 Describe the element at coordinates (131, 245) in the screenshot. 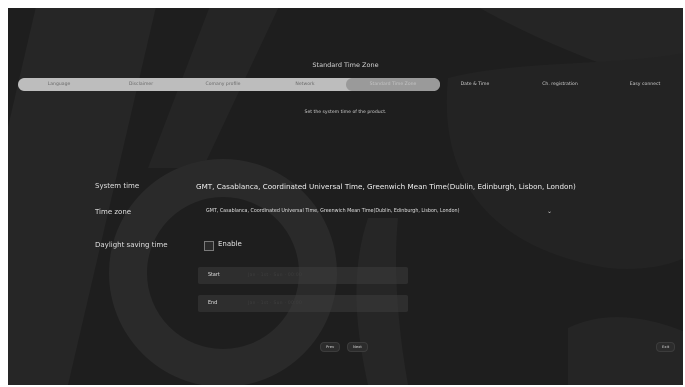

I see `dst-label: Daylight saving time` at that location.